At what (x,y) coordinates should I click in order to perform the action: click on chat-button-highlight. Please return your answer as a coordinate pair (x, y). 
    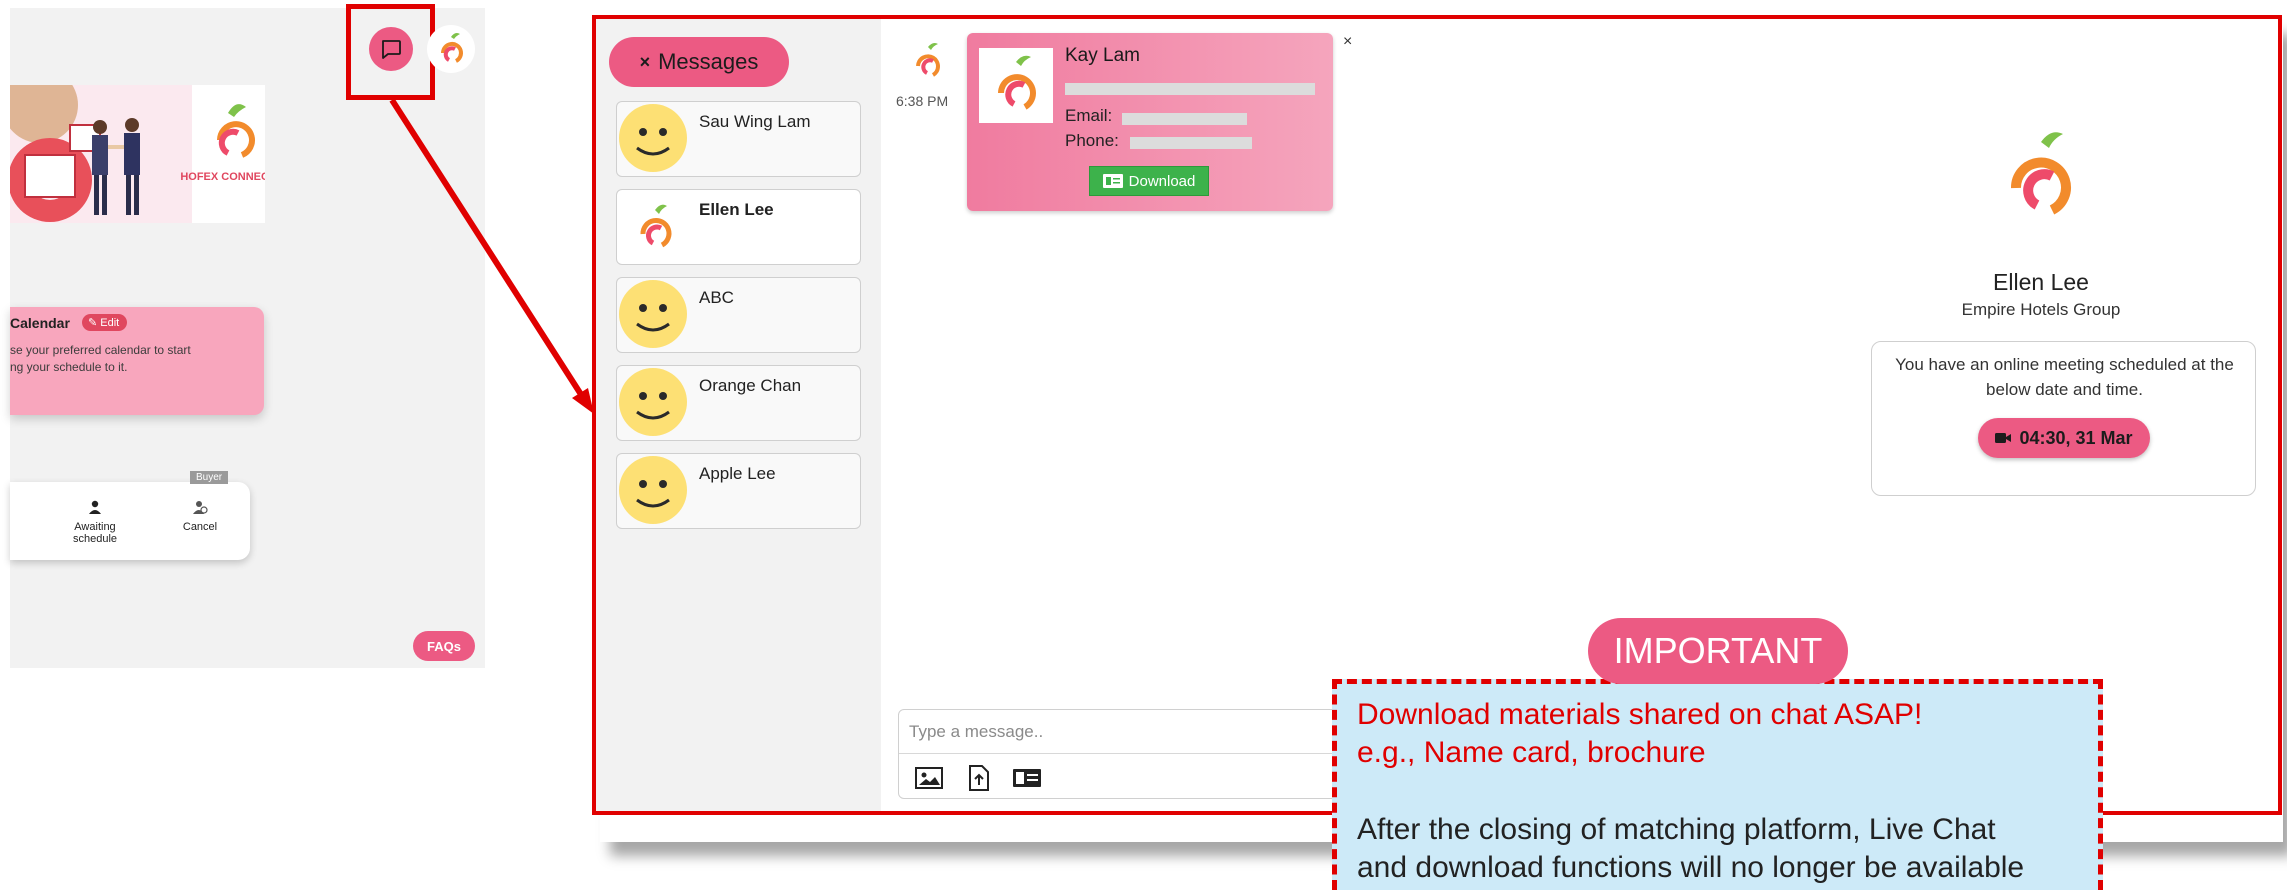
    Looking at the image, I should click on (390, 52).